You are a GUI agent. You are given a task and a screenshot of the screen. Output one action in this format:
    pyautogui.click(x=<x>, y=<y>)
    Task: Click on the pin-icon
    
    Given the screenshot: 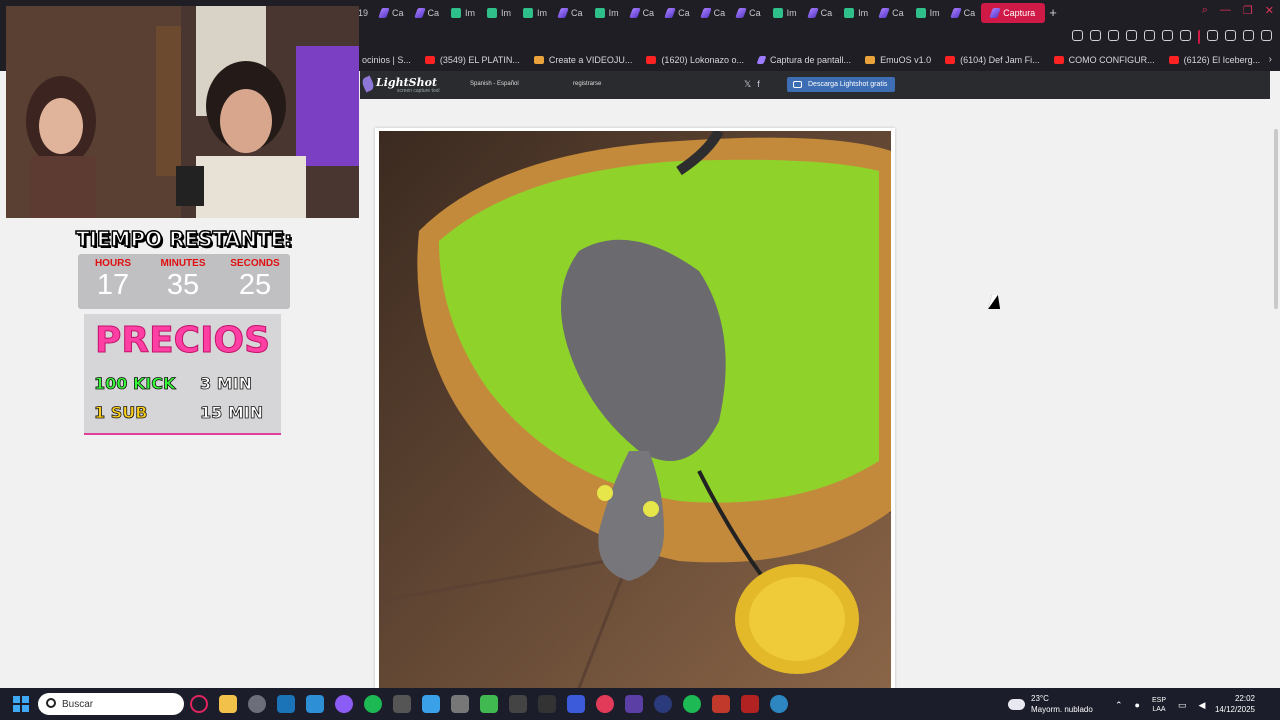 What is the action you would take?
    pyautogui.click(x=1095, y=35)
    